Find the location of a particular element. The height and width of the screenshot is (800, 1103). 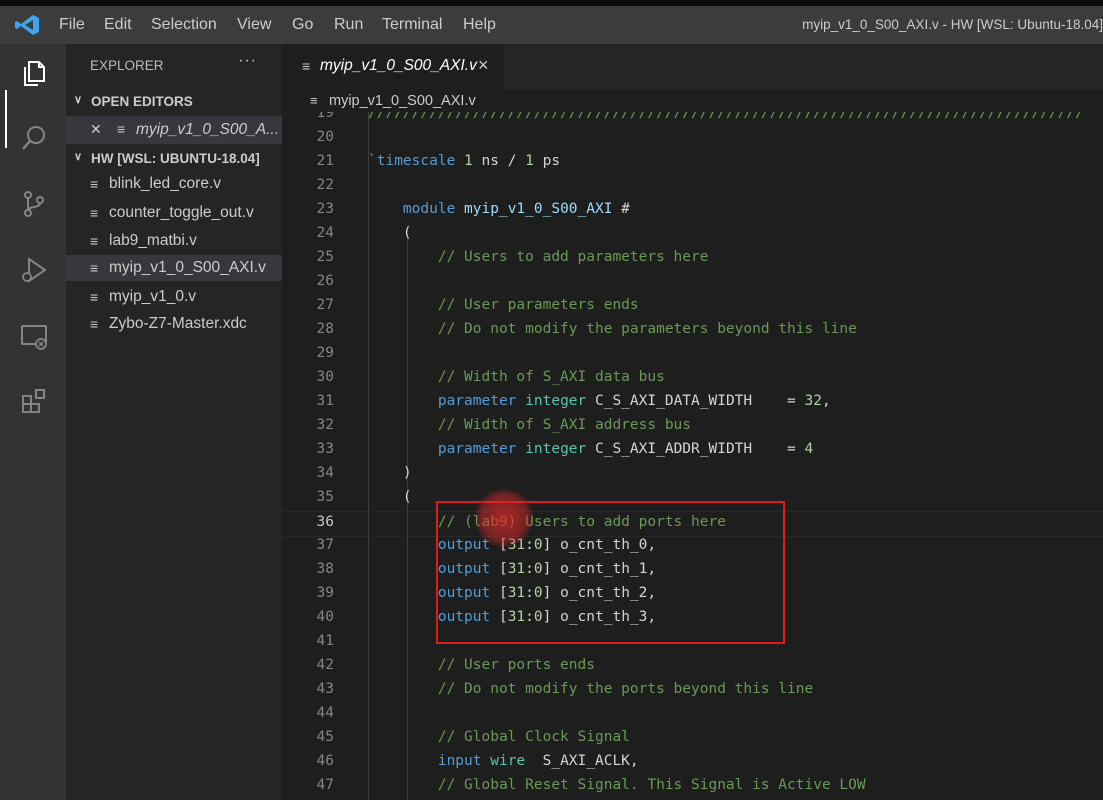

code-text: // User parameters ends is located at coordinates (538, 305).